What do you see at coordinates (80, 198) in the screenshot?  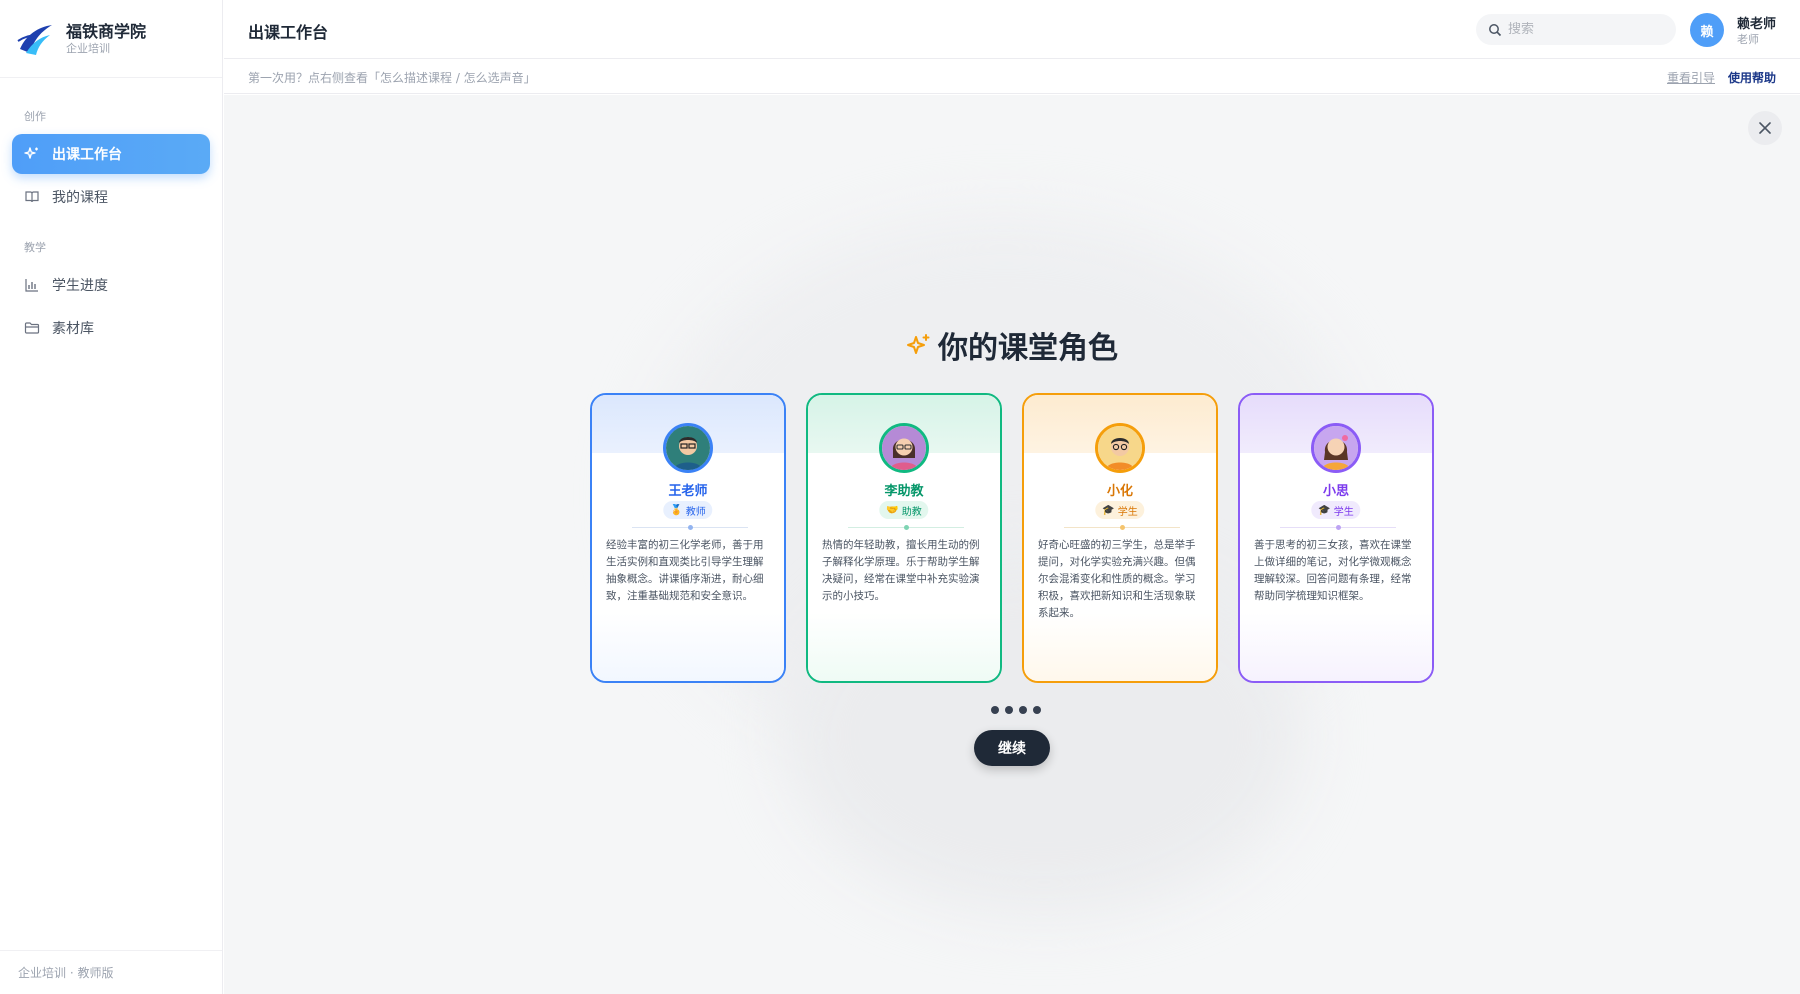 I see `sidebar-item-label: 我的课程` at bounding box center [80, 198].